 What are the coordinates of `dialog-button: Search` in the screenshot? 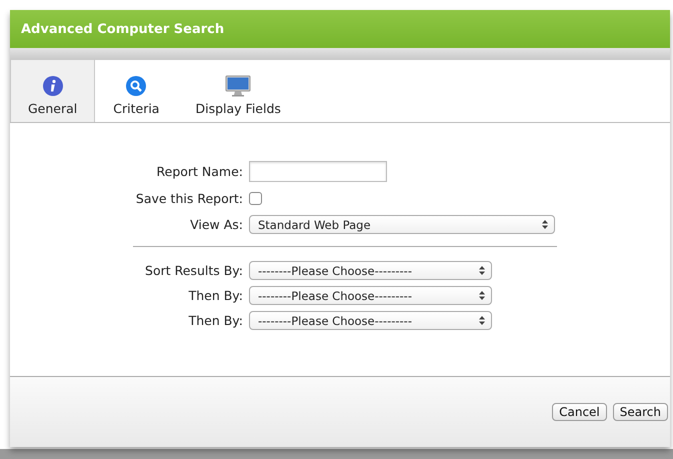 It's located at (640, 412).